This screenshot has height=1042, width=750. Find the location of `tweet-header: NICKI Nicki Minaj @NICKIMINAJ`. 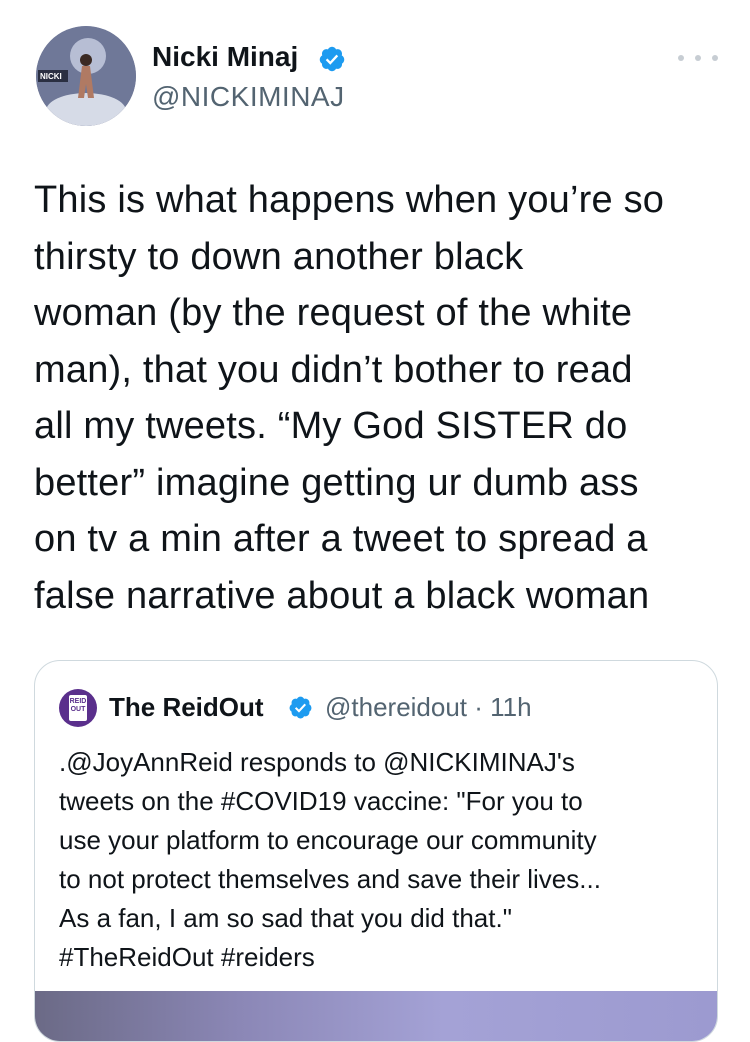

tweet-header: NICKI Nicki Minaj @NICKIMINAJ is located at coordinates (375, 70).